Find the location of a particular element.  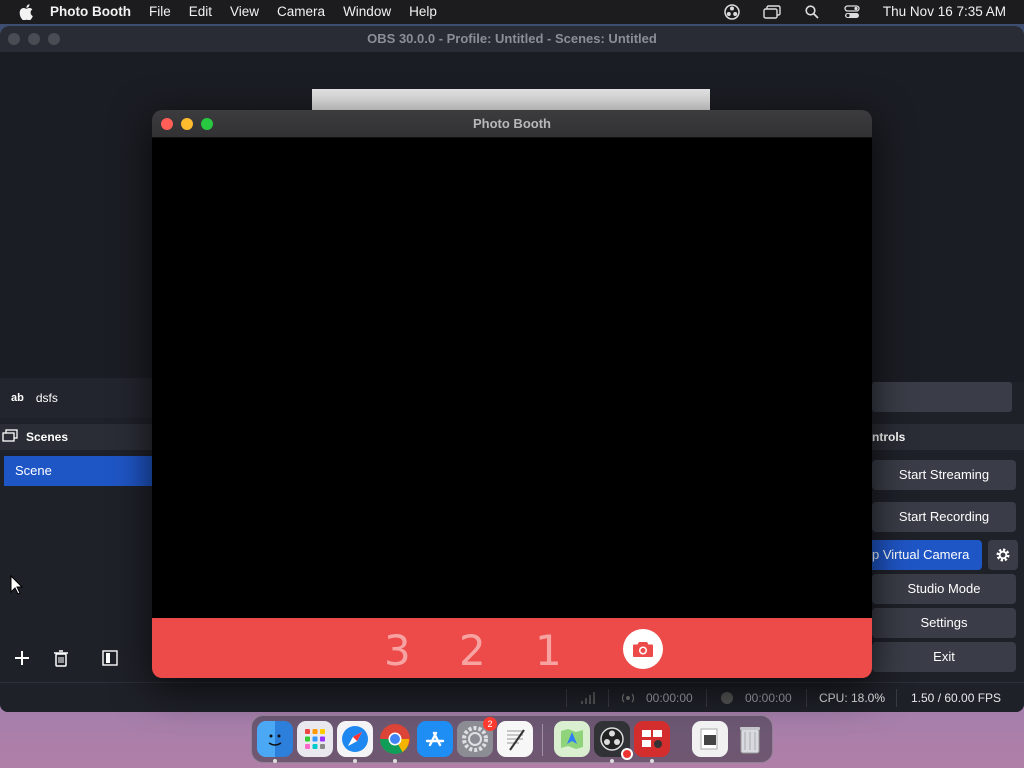

start-recording-button: Start Recording is located at coordinates (944, 517).